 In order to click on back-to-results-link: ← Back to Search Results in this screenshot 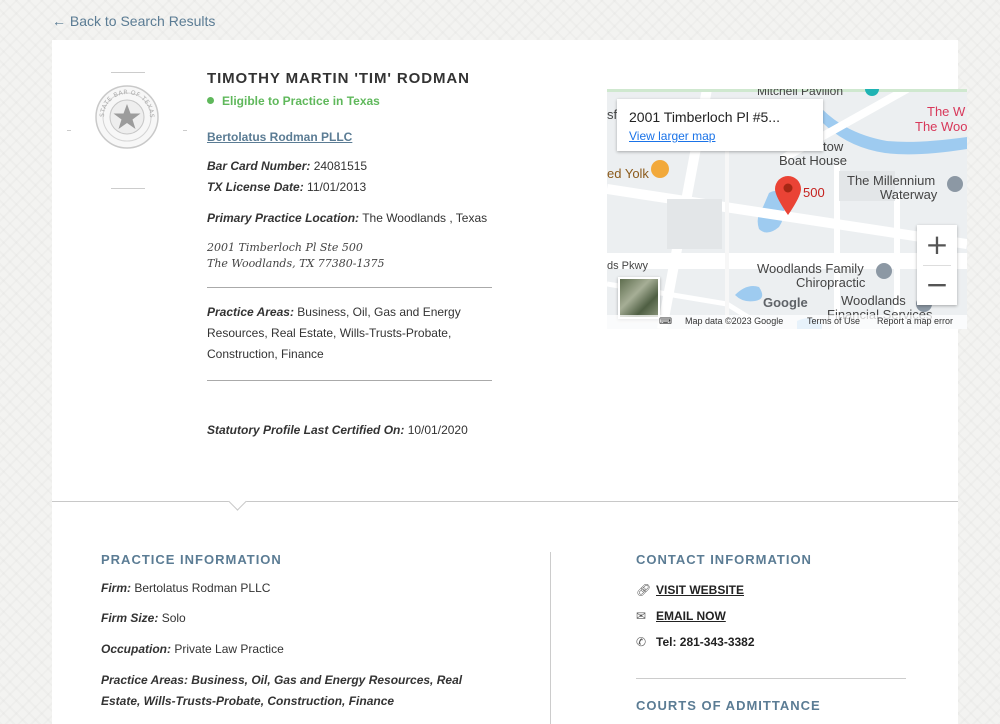, I will do `click(133, 21)`.